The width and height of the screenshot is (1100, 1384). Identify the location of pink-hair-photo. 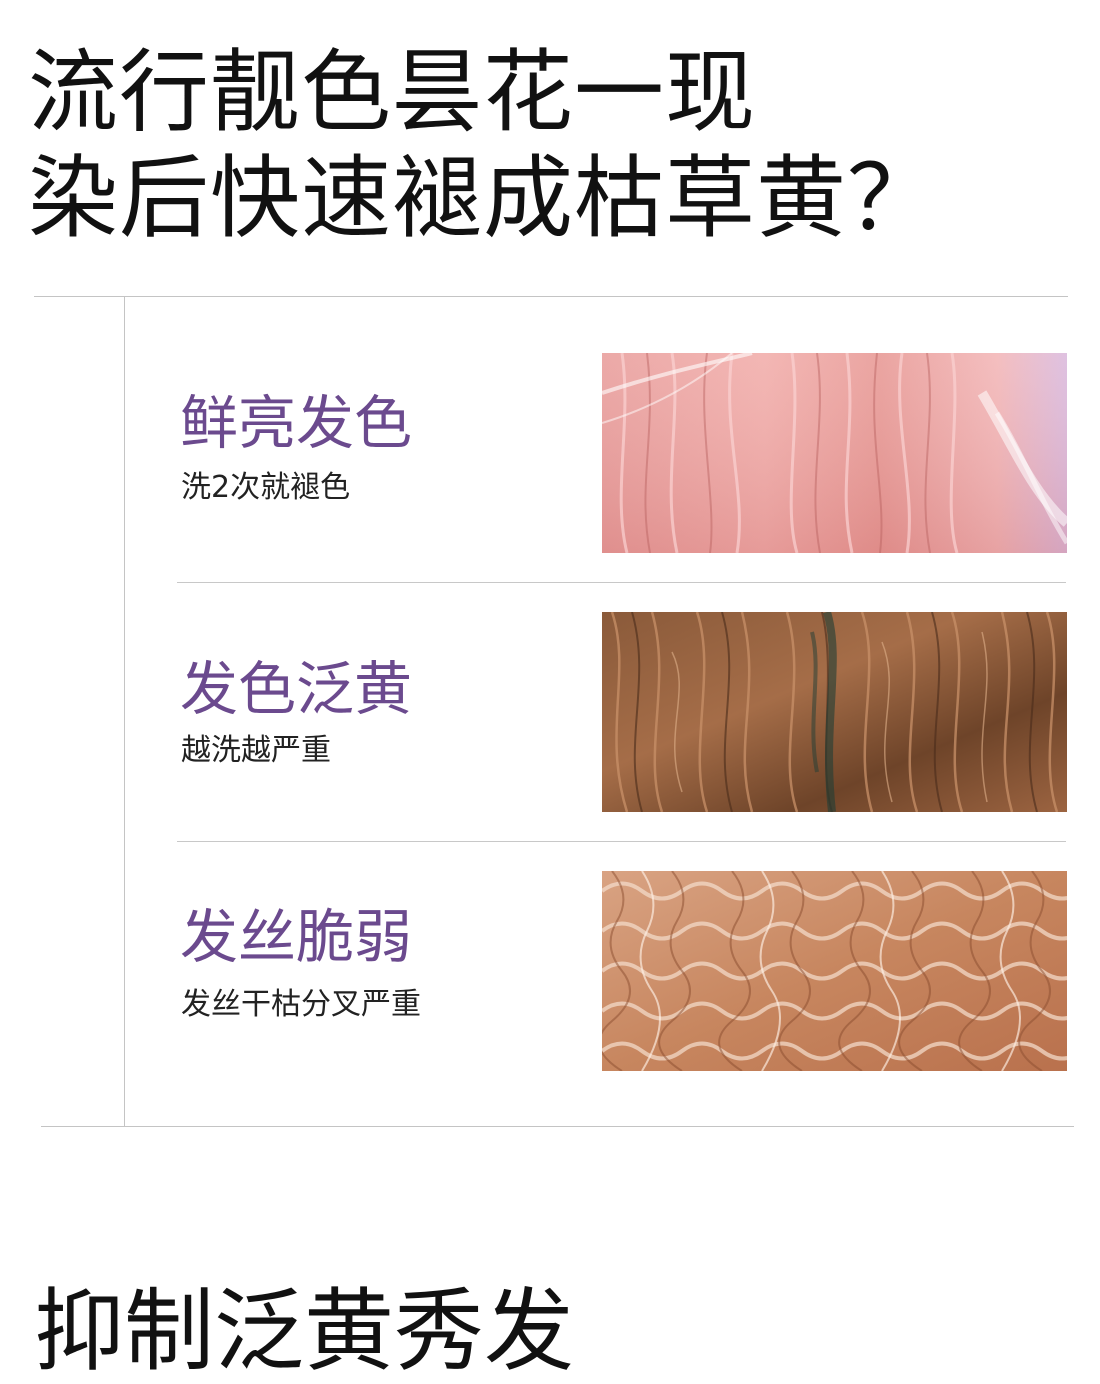
(834, 453).